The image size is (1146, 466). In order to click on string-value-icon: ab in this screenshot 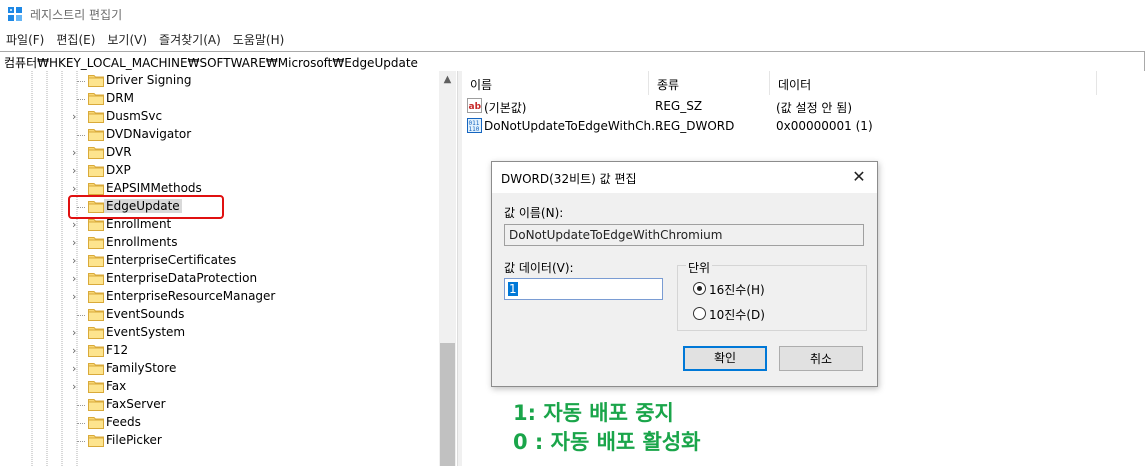, I will do `click(474, 105)`.